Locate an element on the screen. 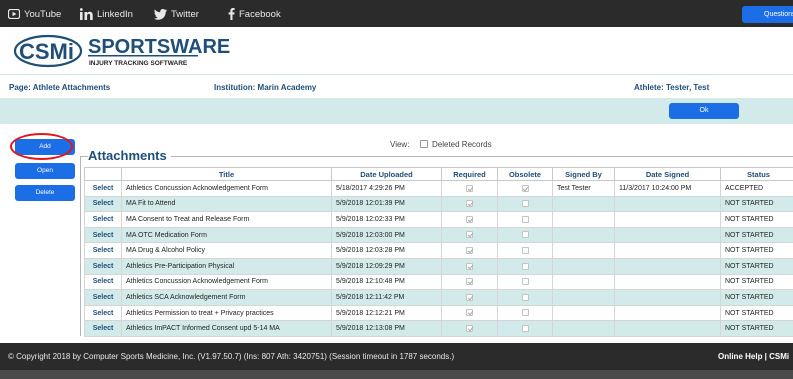 This screenshot has width=793, height=379. online-help-link: Online Help | CSMi is located at coordinates (753, 356).